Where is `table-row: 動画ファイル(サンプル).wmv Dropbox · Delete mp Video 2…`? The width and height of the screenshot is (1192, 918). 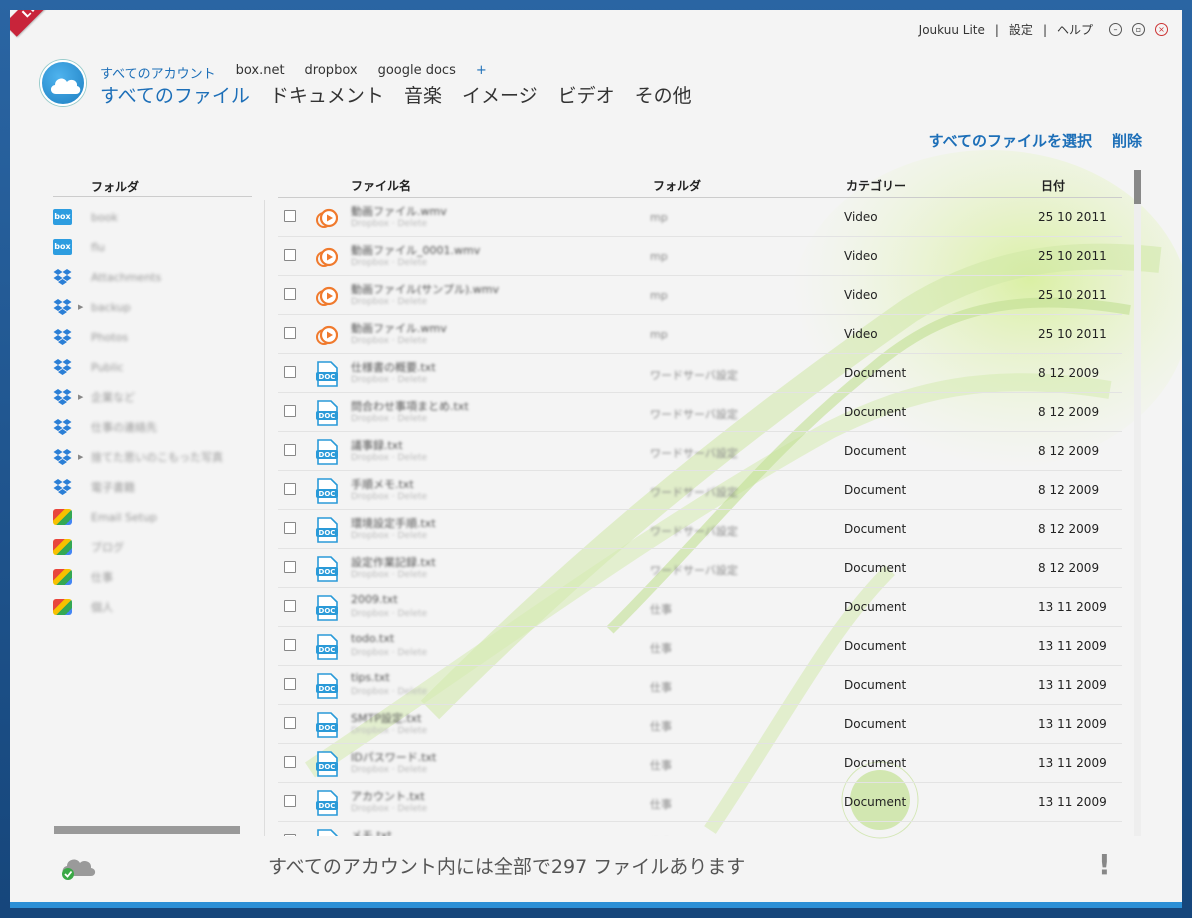 table-row: 動画ファイル(サンプル).wmv Dropbox · Delete mp Video 2… is located at coordinates (700, 295).